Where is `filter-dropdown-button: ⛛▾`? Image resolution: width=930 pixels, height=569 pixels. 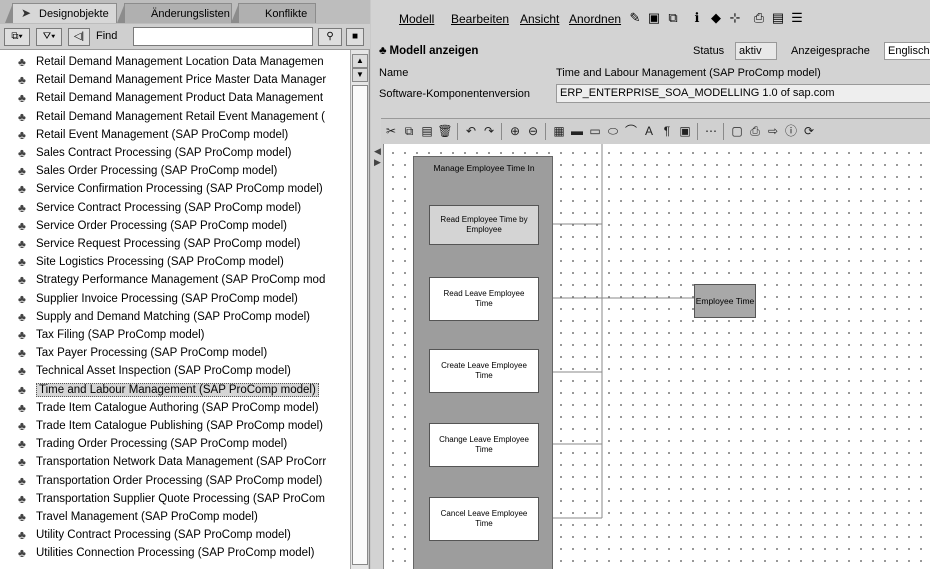 filter-dropdown-button: ⛛▾ is located at coordinates (49, 37).